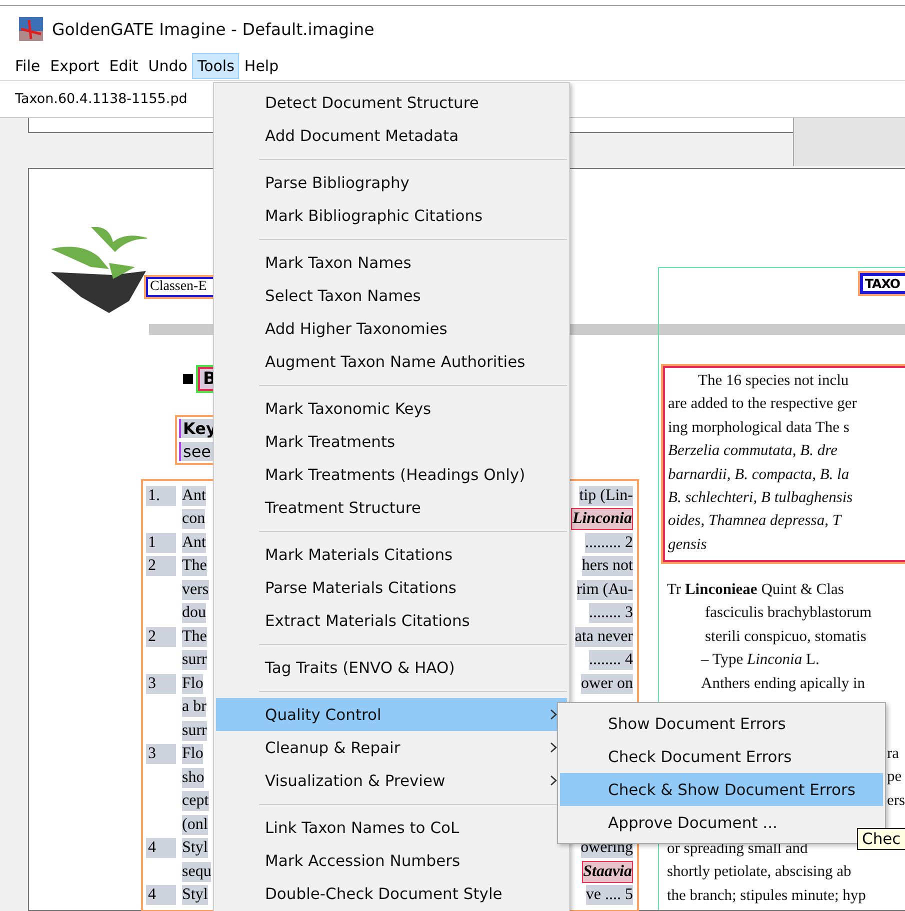 Image resolution: width=905 pixels, height=911 pixels. Describe the element at coordinates (74, 66) in the screenshot. I see `menu-bar-item: Export` at that location.